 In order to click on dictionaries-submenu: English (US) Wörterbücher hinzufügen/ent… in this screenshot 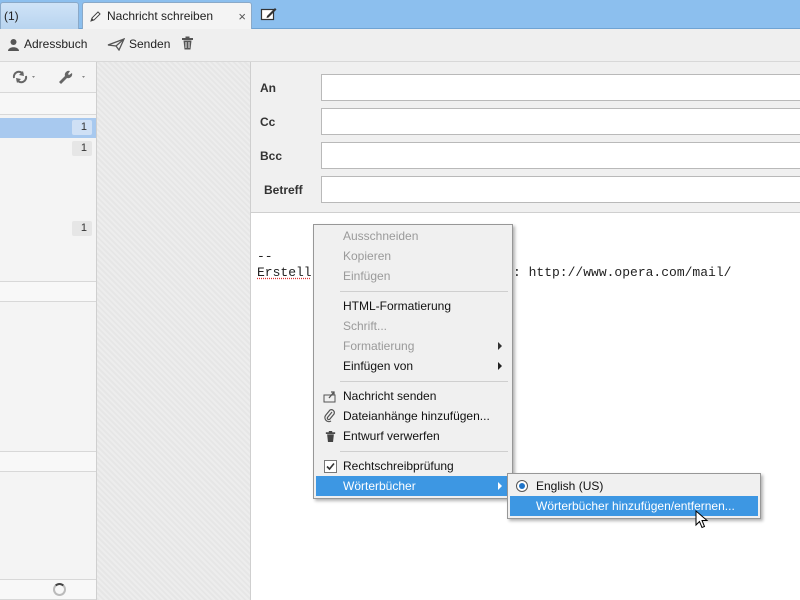, I will do `click(634, 496)`.